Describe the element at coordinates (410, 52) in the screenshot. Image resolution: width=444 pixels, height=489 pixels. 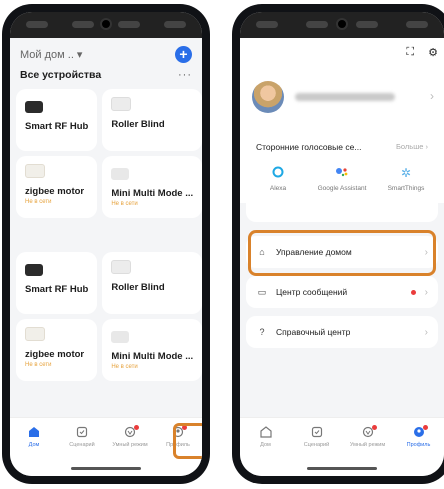
I see `scan-icon: ⛶` at that location.